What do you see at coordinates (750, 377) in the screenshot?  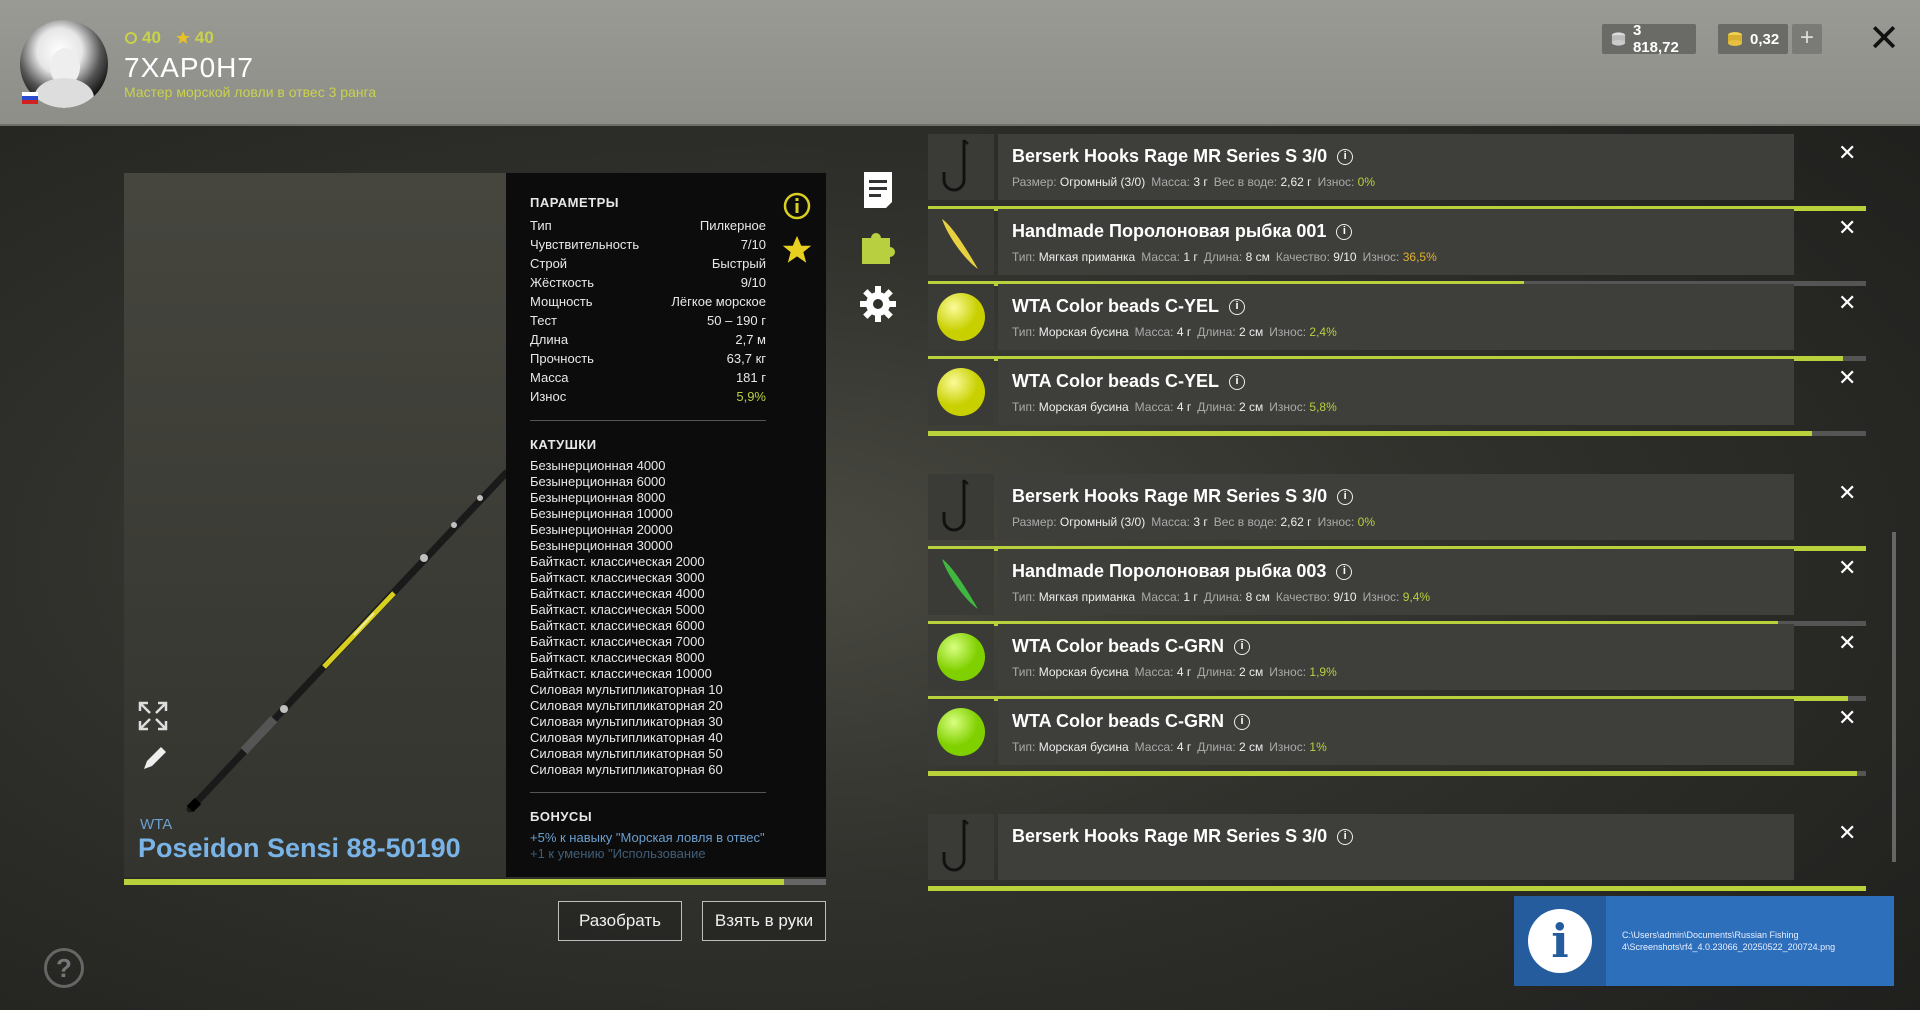 I see `param-value: 181 г` at bounding box center [750, 377].